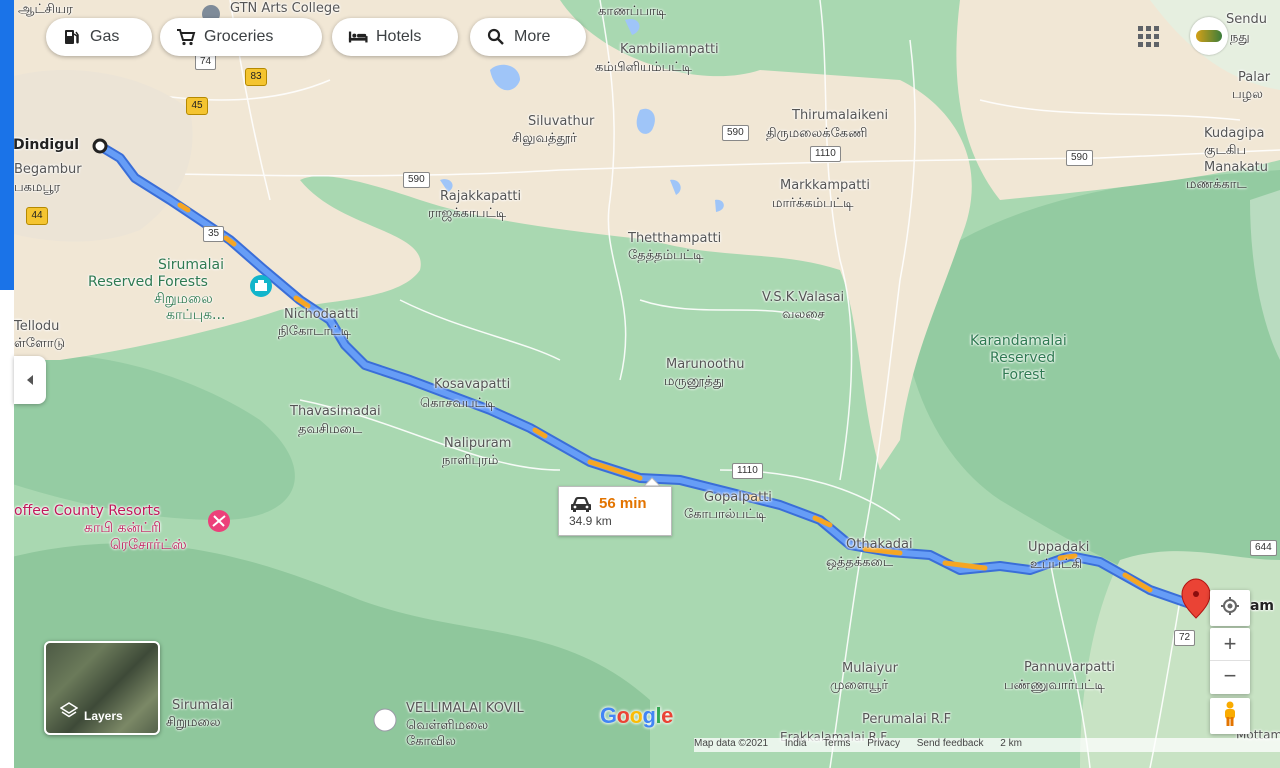 This screenshot has height=768, width=1280. What do you see at coordinates (1234, 133) in the screenshot?
I see `kudagipa-label: Kudagipa` at bounding box center [1234, 133].